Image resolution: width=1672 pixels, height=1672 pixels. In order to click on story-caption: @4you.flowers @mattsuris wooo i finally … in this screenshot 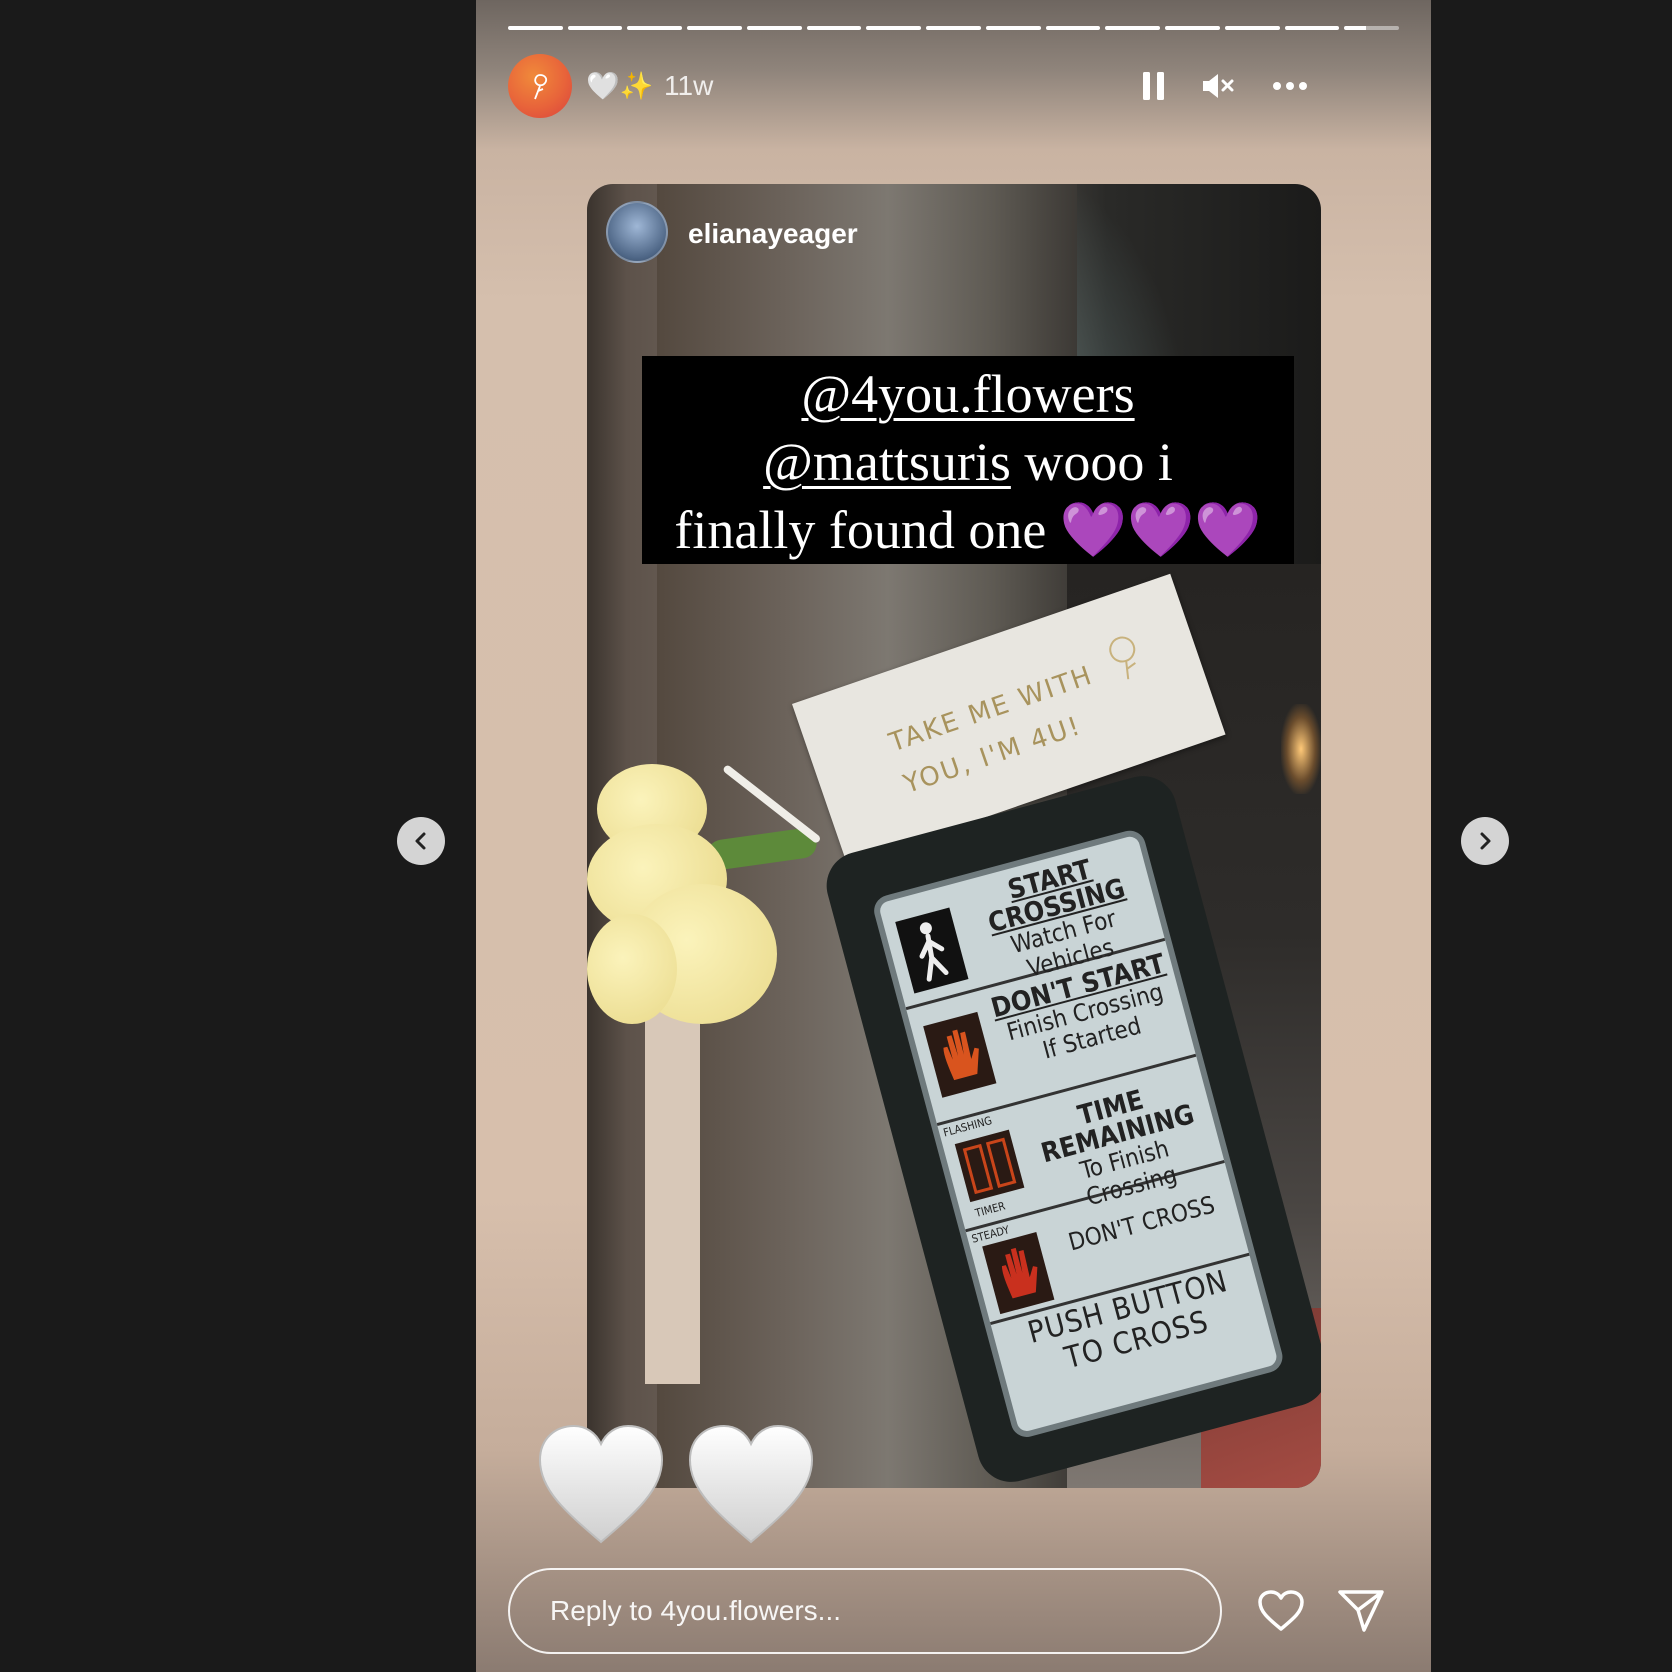, I will do `click(968, 460)`.